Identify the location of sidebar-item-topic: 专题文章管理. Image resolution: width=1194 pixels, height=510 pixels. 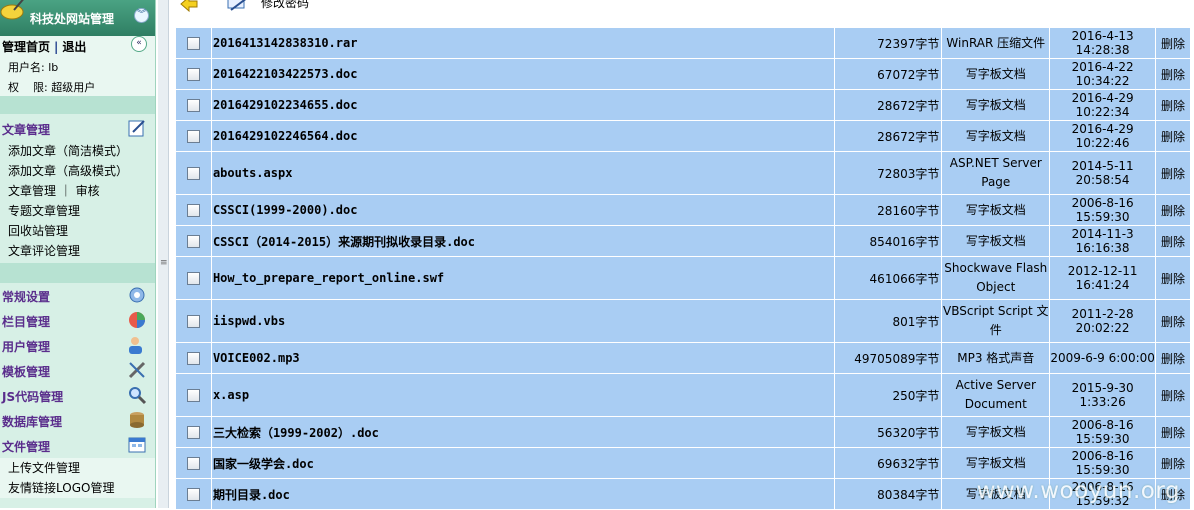
(77, 211).